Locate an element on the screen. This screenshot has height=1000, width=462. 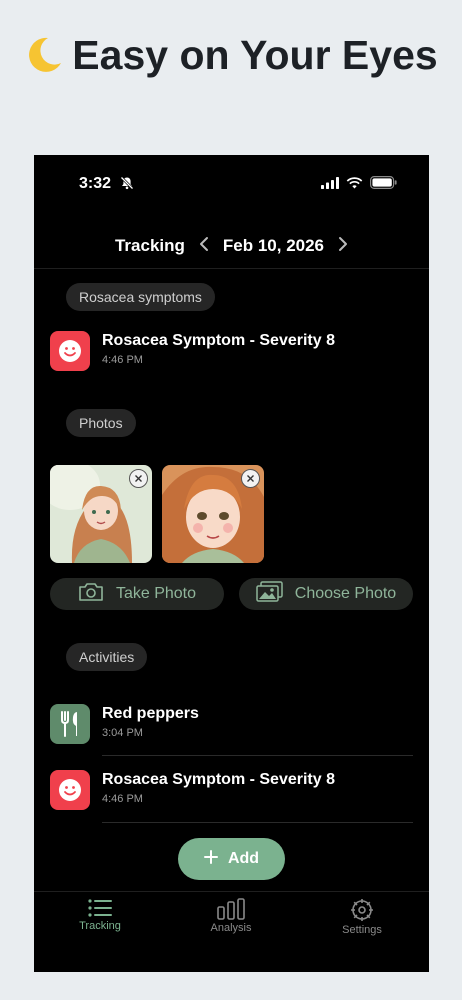
chevron-right-icon is located at coordinates (343, 246).